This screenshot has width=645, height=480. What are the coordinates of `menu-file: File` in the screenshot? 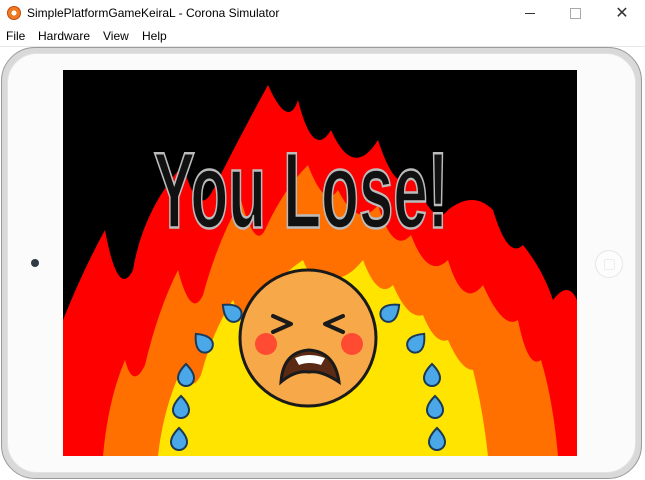 It's located at (15, 36).